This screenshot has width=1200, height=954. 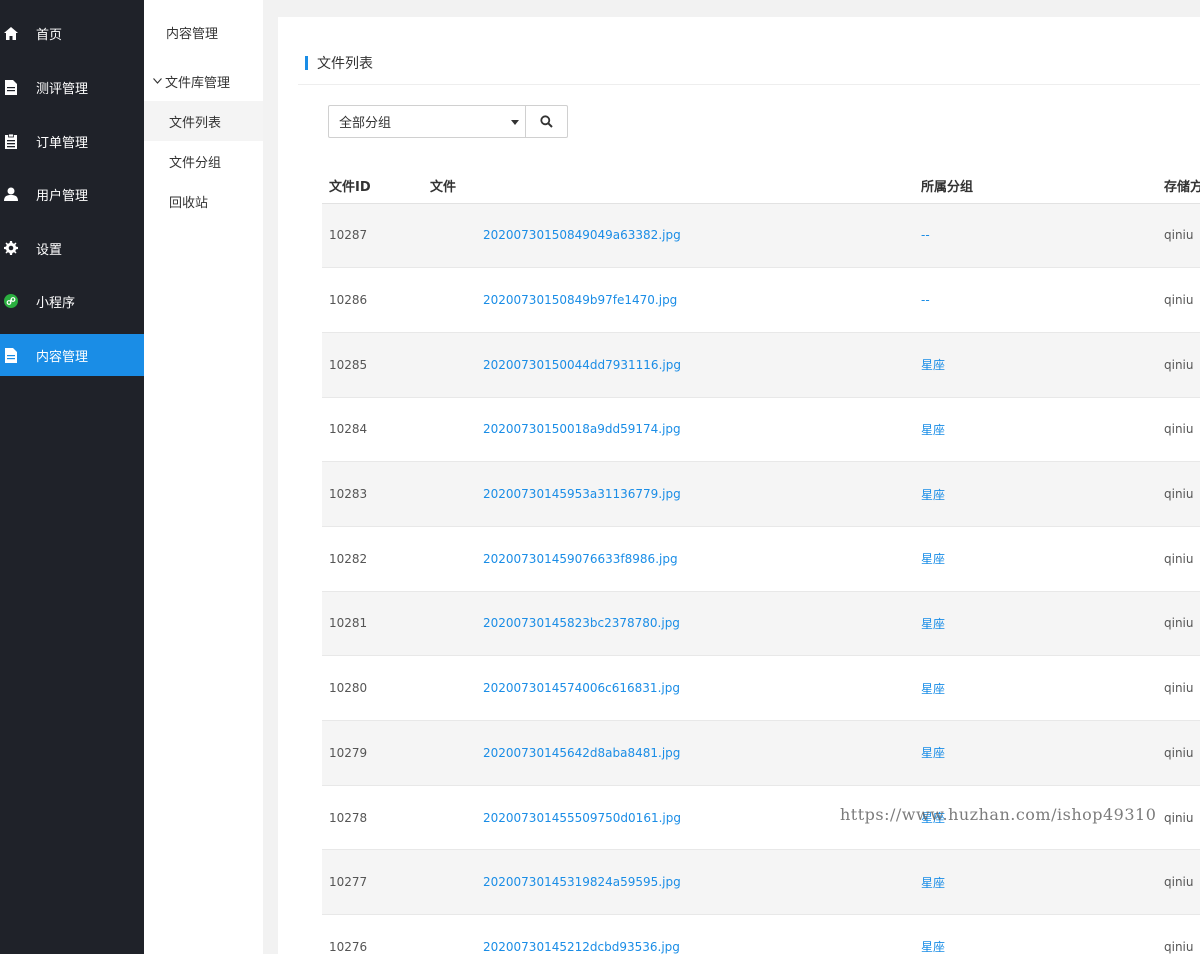 What do you see at coordinates (372, 818) in the screenshot?
I see `file-id-cell: 10278` at bounding box center [372, 818].